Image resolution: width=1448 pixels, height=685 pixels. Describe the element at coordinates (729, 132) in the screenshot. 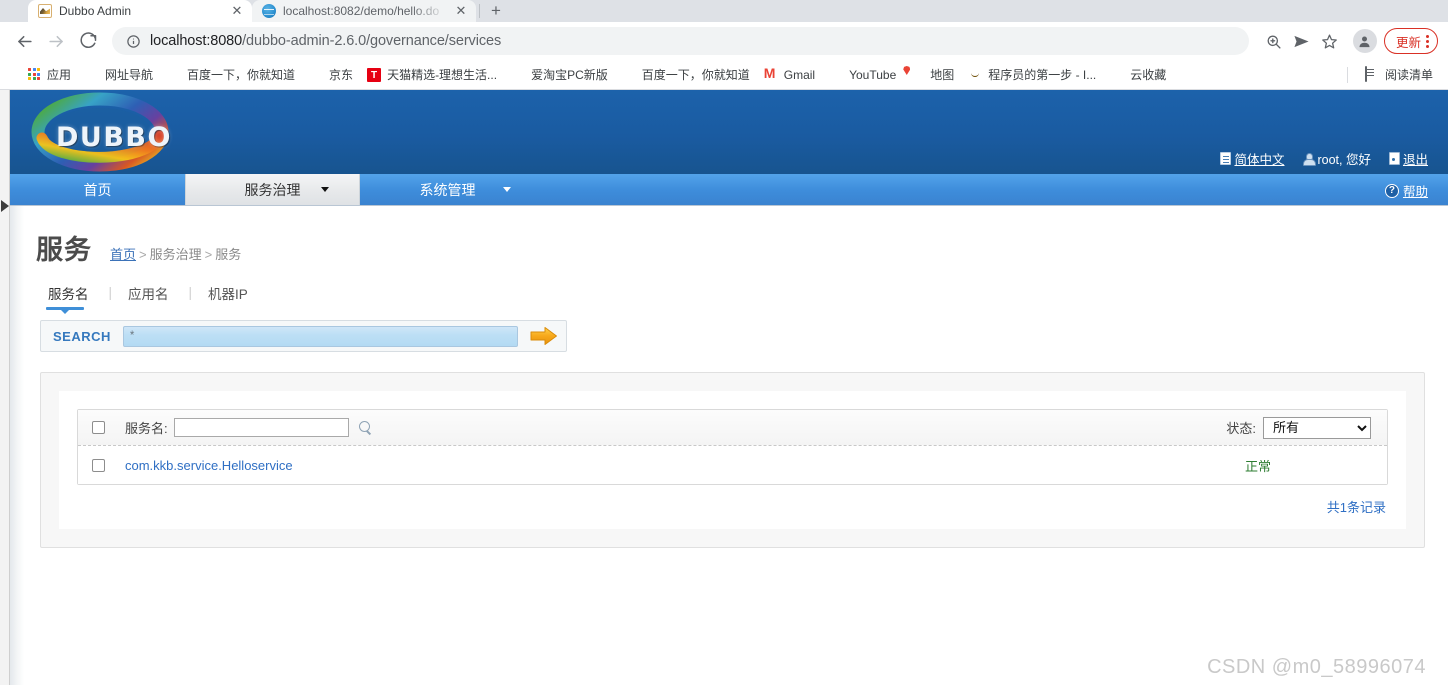

I see `app-header: DUBBO 简体中文 root, 您好 退出` at that location.